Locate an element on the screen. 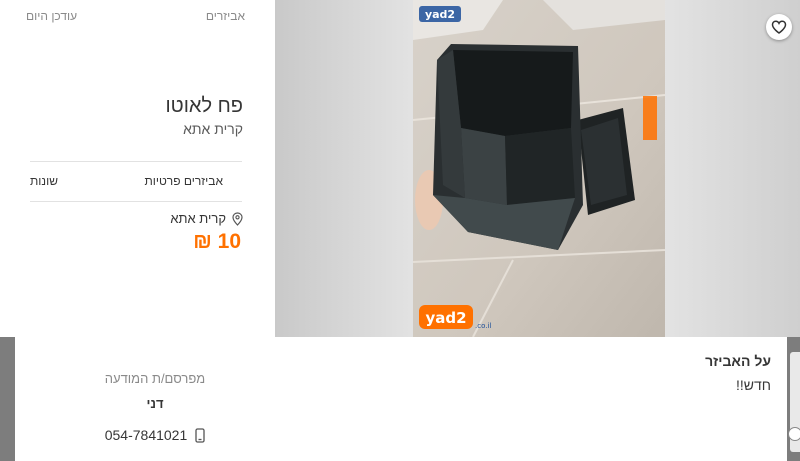 The width and height of the screenshot is (800, 461). about-section: על האביזר חדש!! is located at coordinates (738, 373).